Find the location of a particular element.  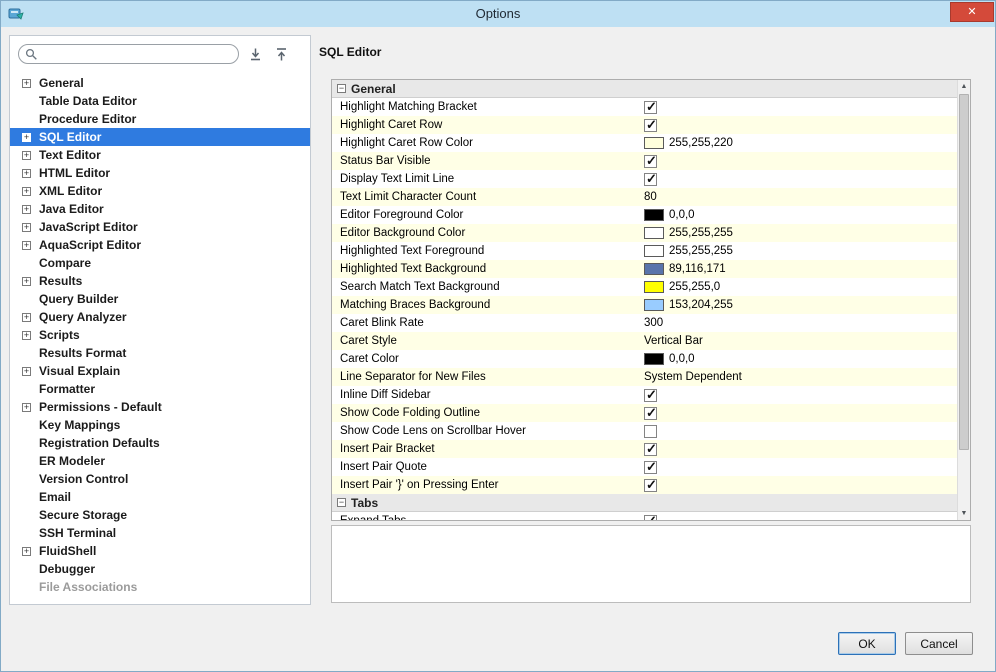

sidebar-item-version-control: Version Control is located at coordinates (160, 479).